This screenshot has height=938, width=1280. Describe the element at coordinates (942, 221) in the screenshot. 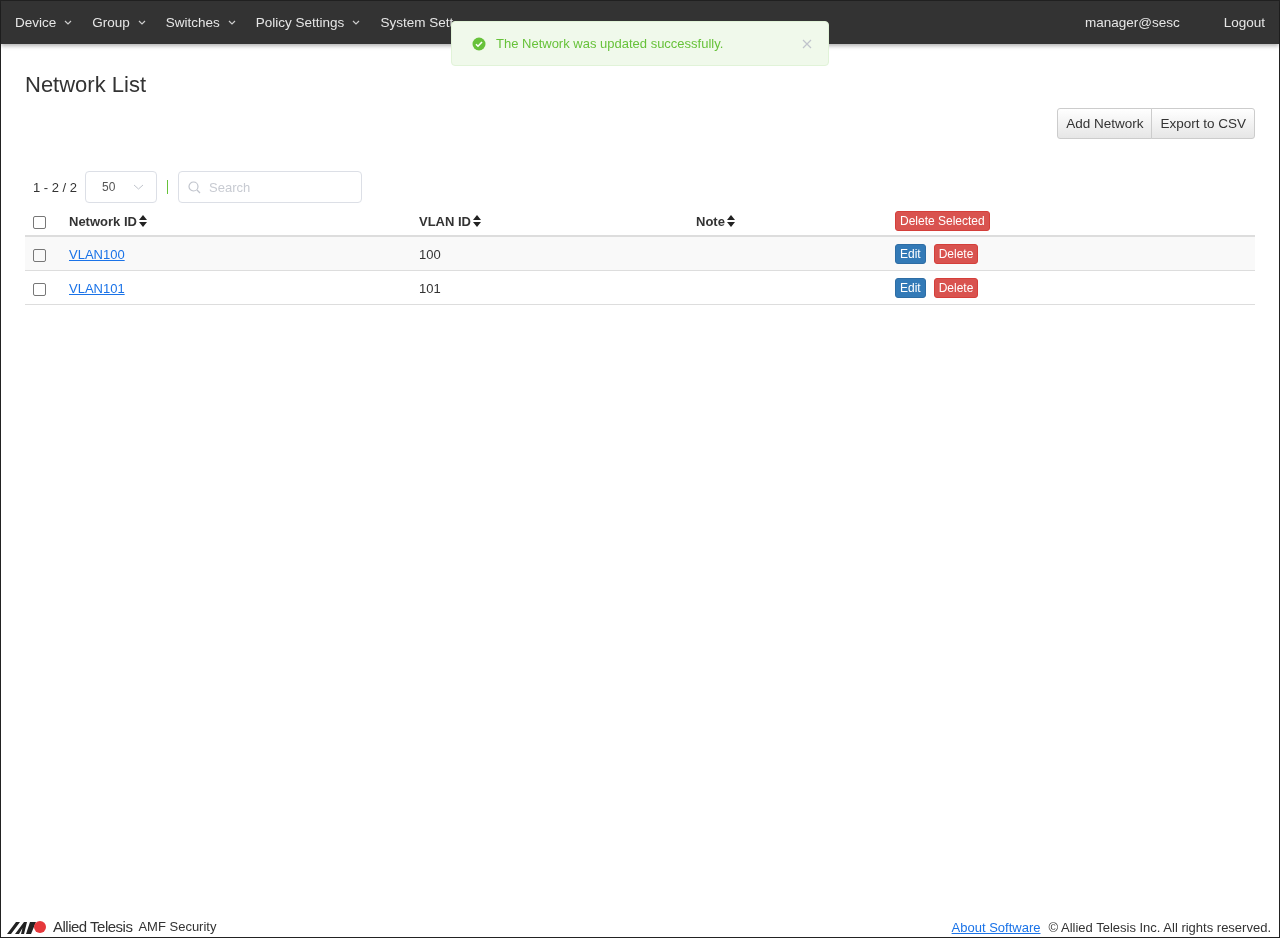

I see `delete-selected-button: Delete Selected` at that location.